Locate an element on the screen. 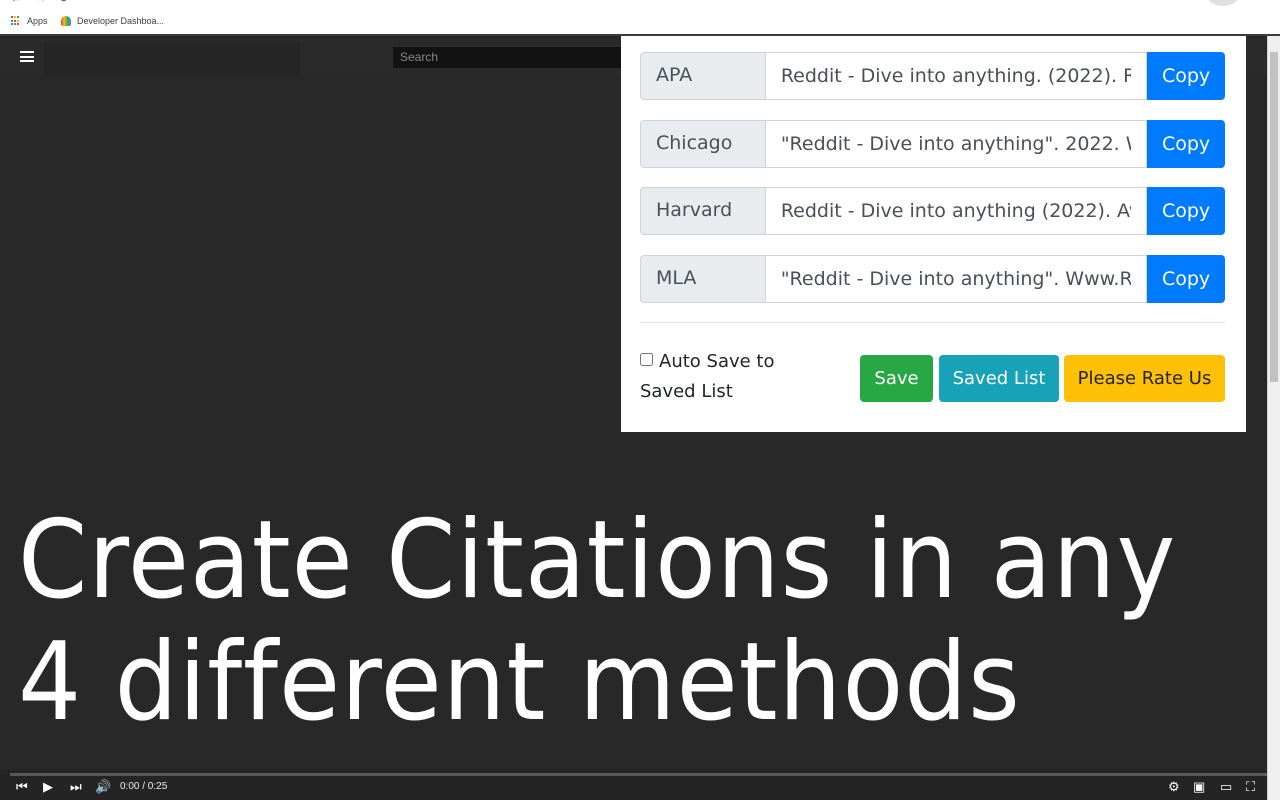  citation-style-label: MLA is located at coordinates (702, 279).